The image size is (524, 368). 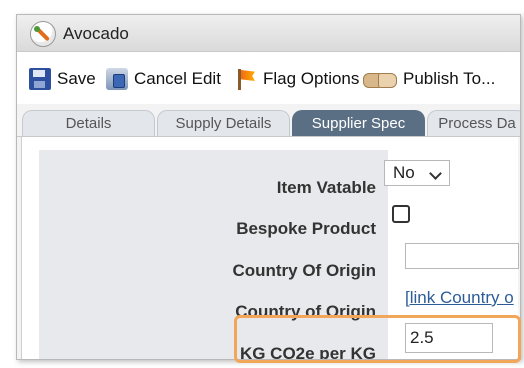 I want to click on cancel-edit-label: Cancel Edit, so click(x=177, y=78).